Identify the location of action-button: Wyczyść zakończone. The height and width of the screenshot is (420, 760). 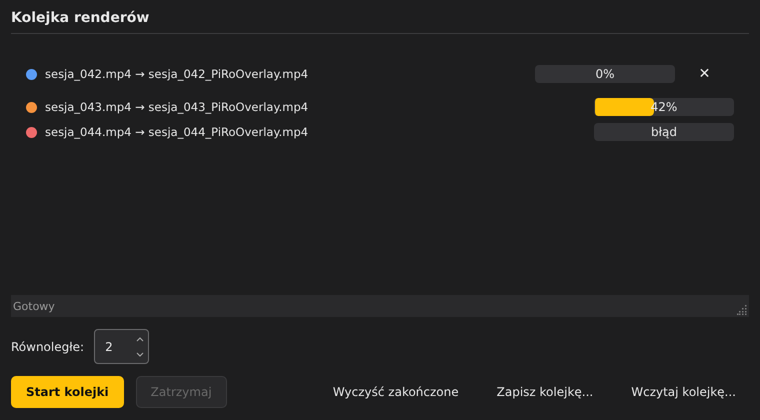
(396, 392).